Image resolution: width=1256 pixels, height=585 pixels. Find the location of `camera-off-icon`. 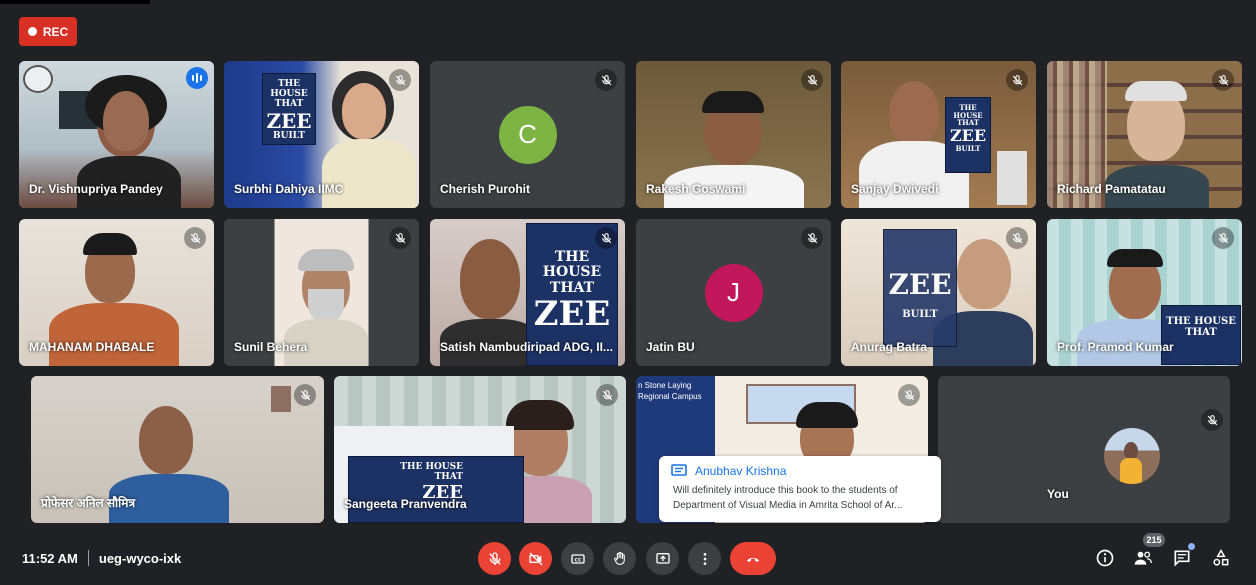

camera-off-icon is located at coordinates (535, 558).